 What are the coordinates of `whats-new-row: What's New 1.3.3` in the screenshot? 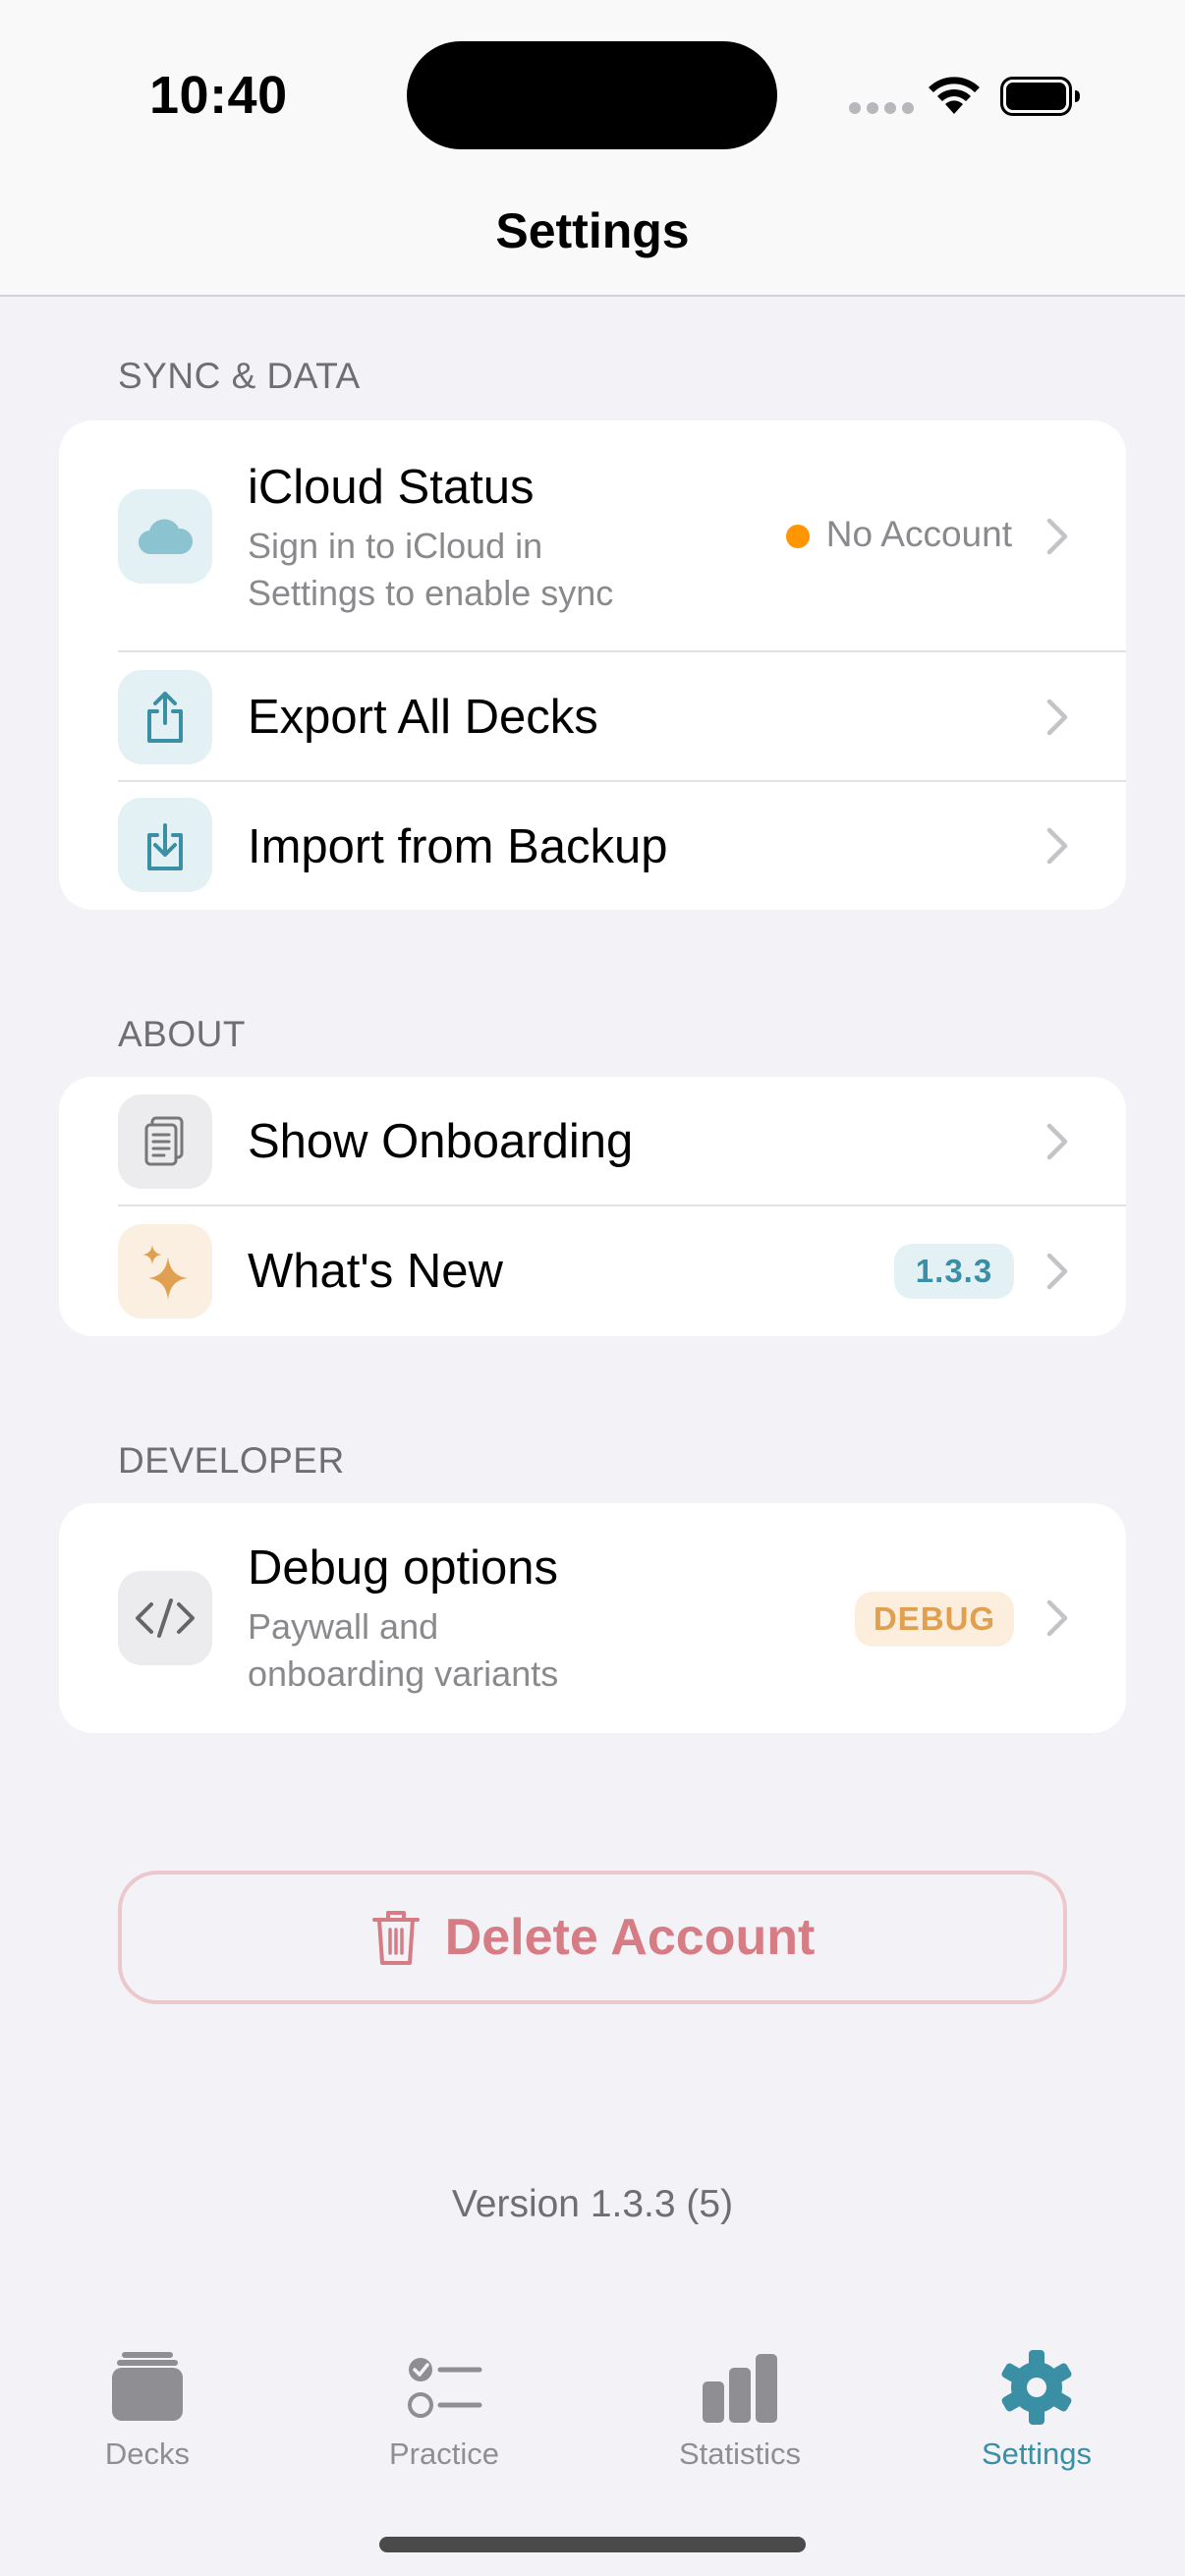 It's located at (592, 1271).